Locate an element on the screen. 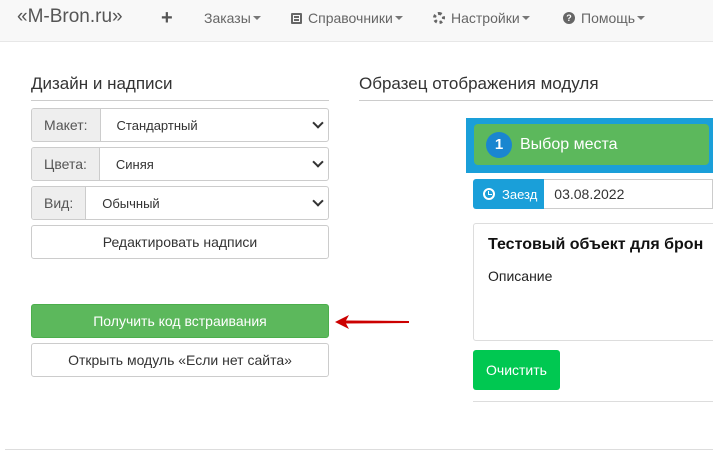 The height and width of the screenshot is (461, 713). question-icon: ? is located at coordinates (569, 18).